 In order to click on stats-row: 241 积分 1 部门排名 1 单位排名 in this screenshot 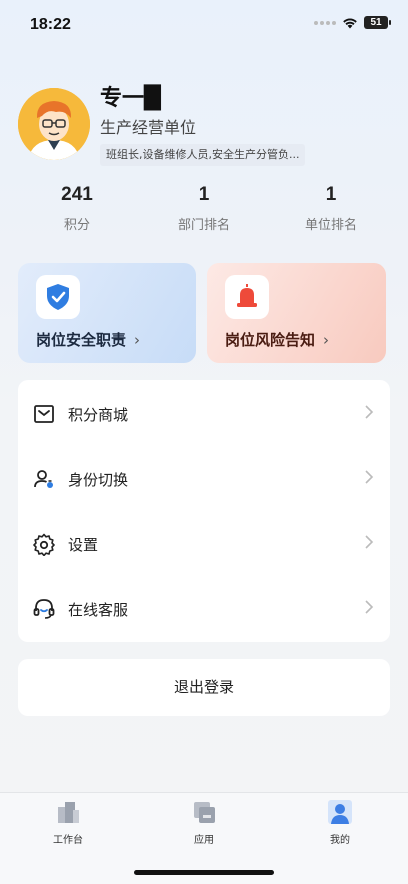, I will do `click(204, 210)`.